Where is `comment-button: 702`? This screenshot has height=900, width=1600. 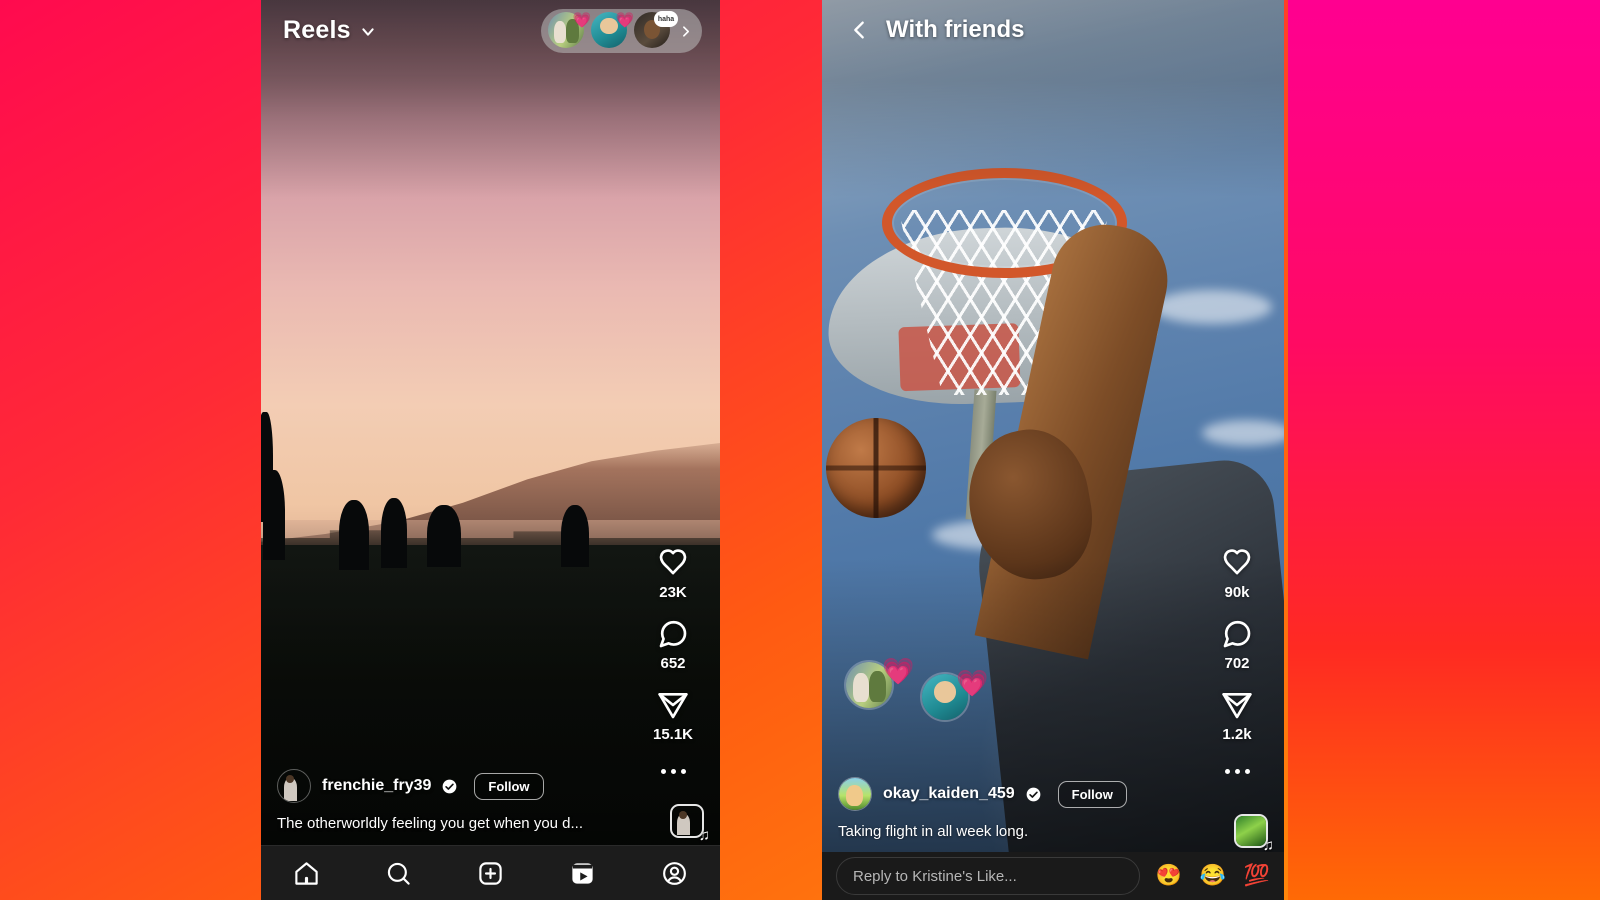 comment-button: 702 is located at coordinates (1237, 645).